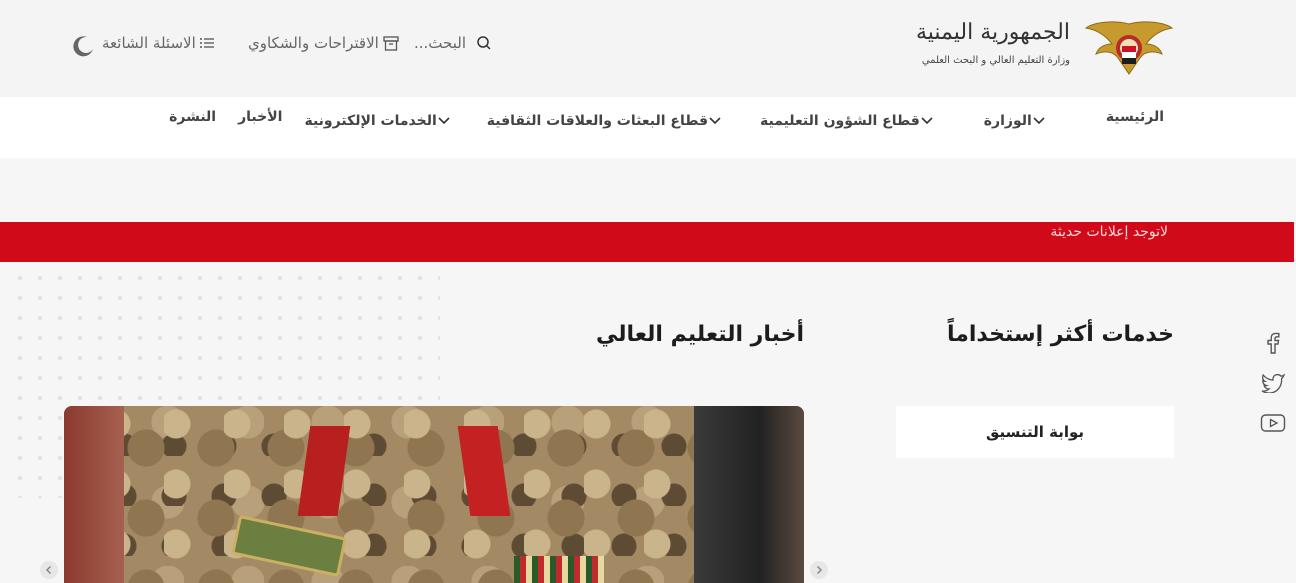  I want to click on facebook-icon, so click(1273, 343).